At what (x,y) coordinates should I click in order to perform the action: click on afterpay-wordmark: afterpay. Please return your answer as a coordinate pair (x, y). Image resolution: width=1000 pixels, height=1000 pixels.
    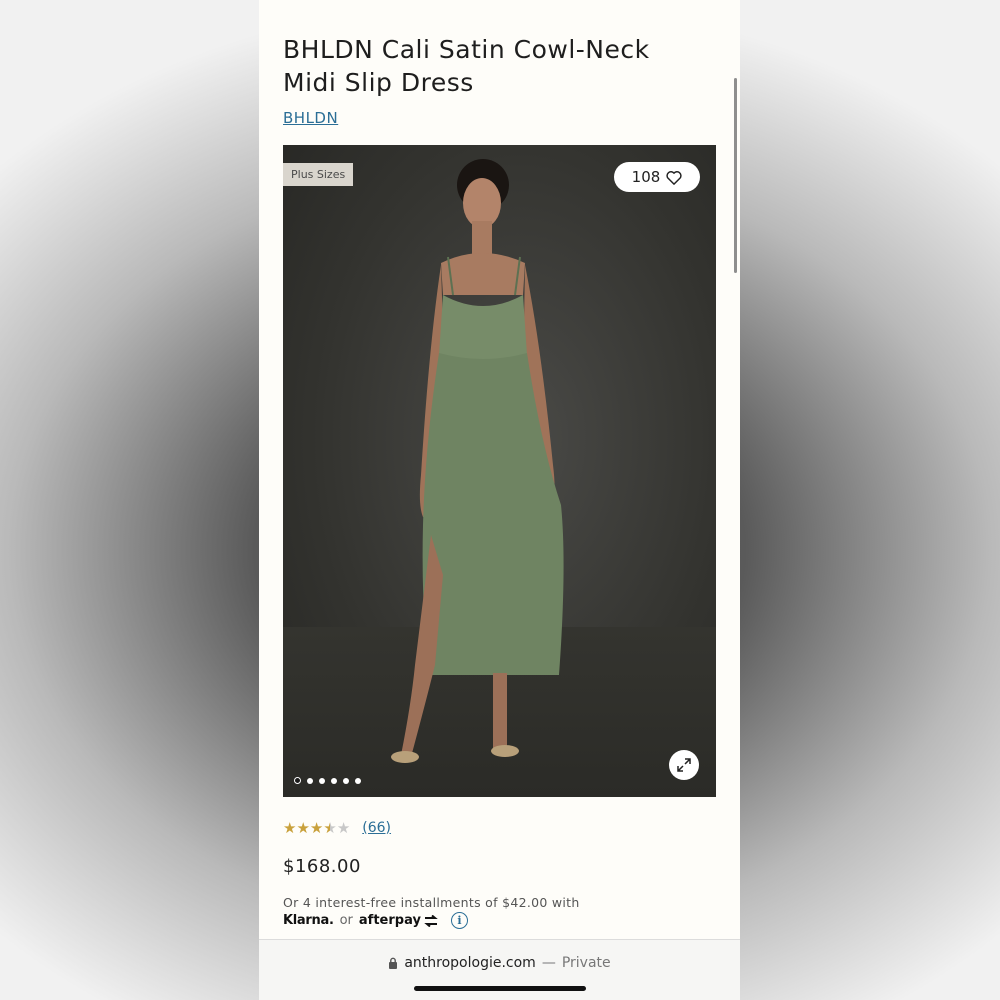
    Looking at the image, I should click on (389, 920).